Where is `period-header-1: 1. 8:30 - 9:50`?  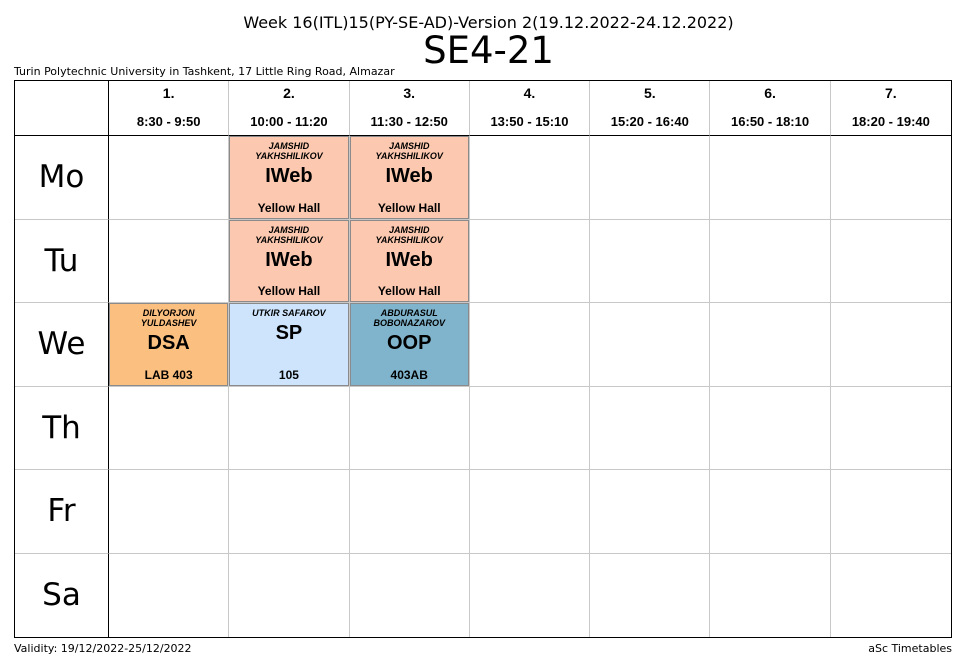 period-header-1: 1. 8:30 - 9:50 is located at coordinates (169, 108).